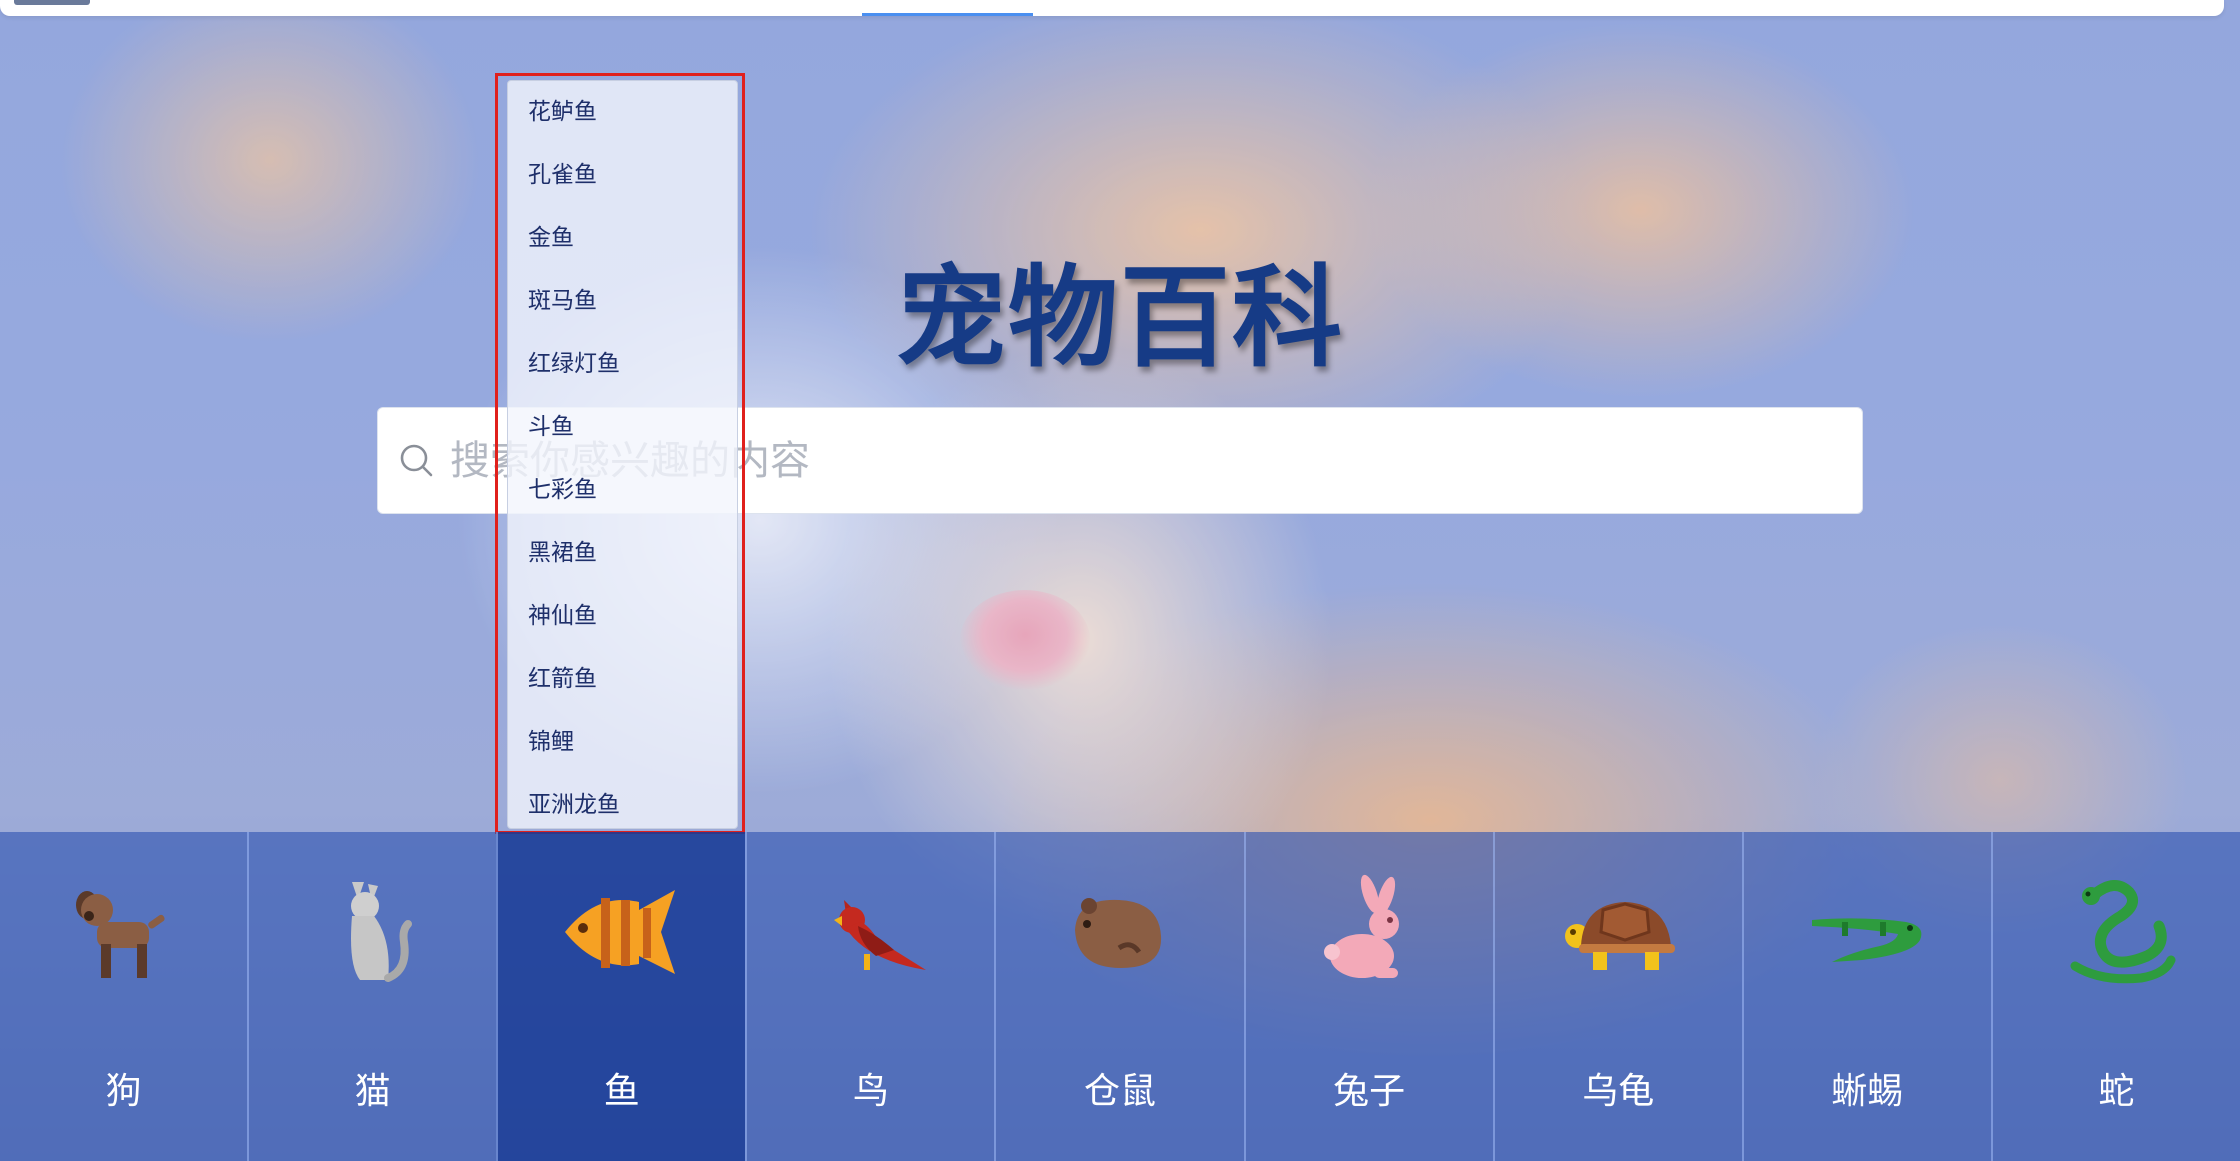  What do you see at coordinates (1617, 996) in the screenshot?
I see `category-turtle: 乌龟` at bounding box center [1617, 996].